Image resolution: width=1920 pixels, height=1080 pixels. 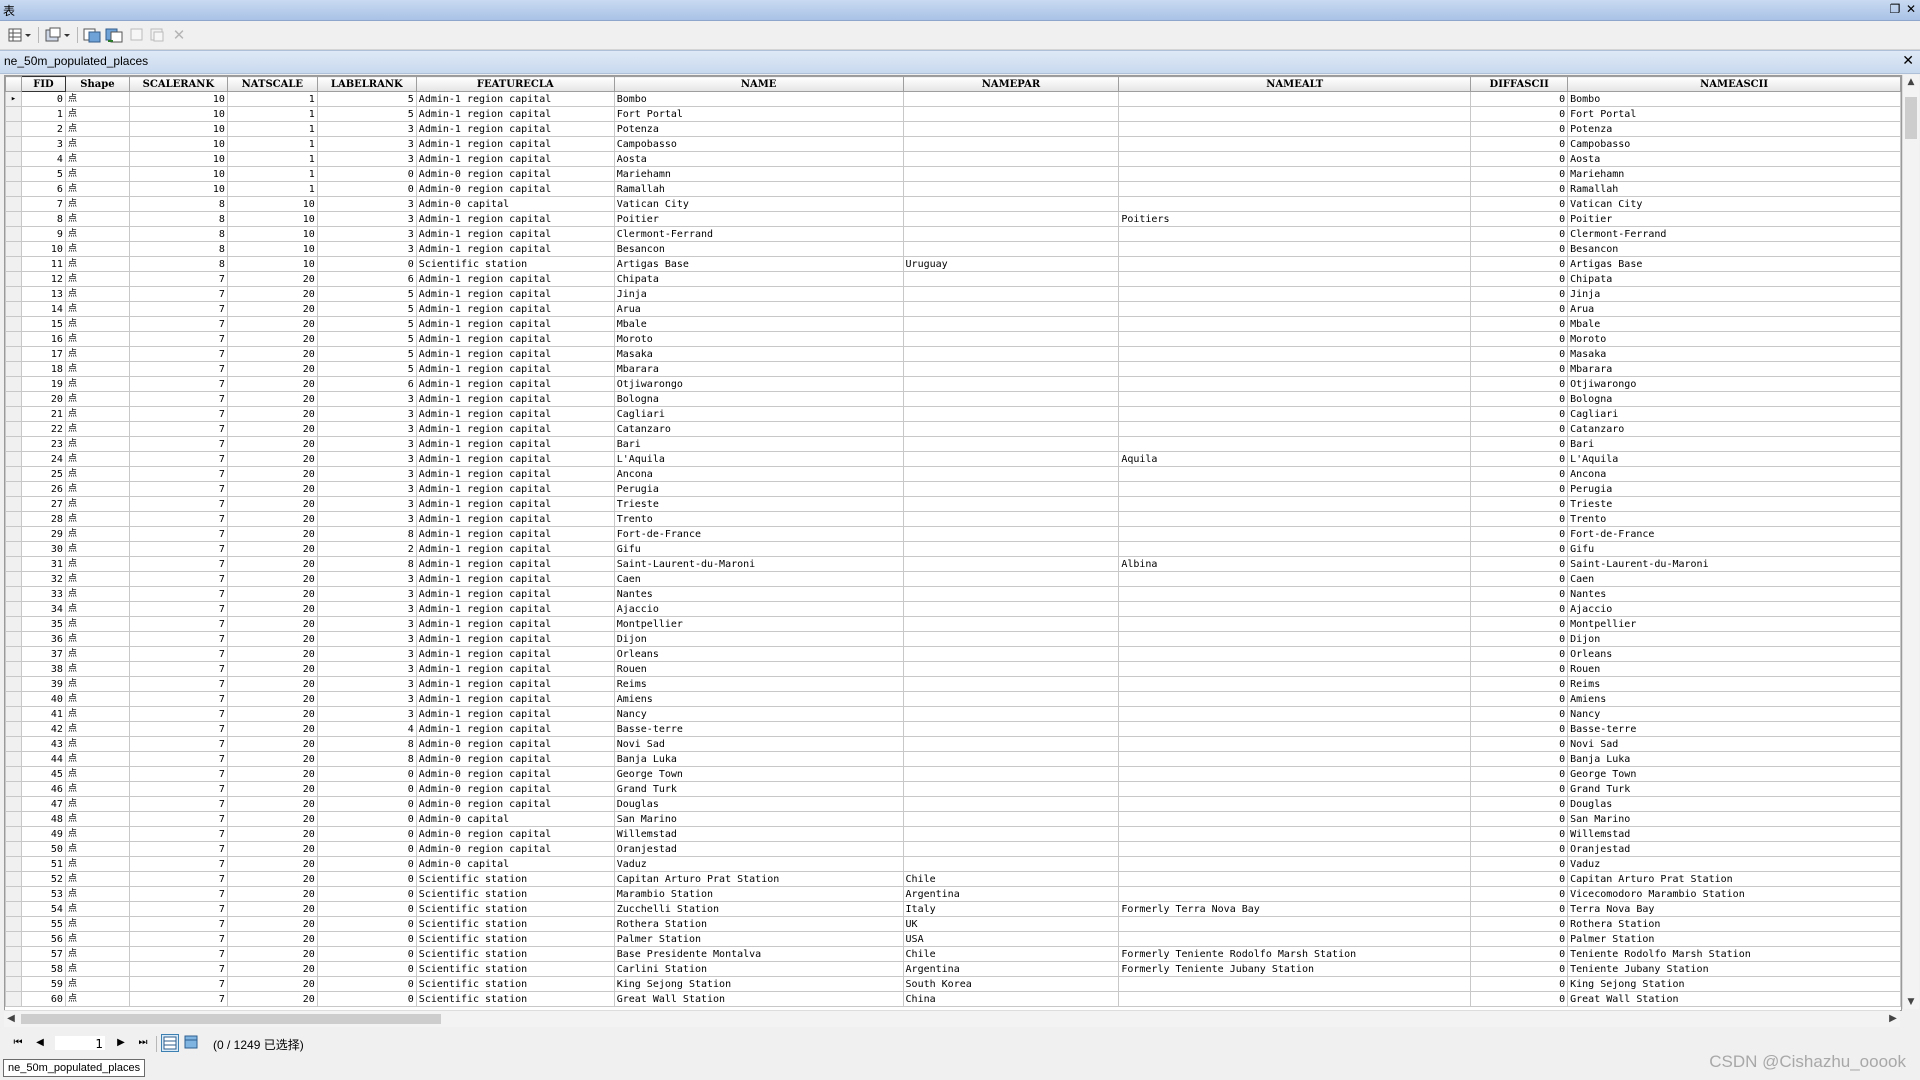 I want to click on table-row: 41 点 7 20 3 Admin-1 region capital Nancy 0 Nancy, so click(x=953, y=714).